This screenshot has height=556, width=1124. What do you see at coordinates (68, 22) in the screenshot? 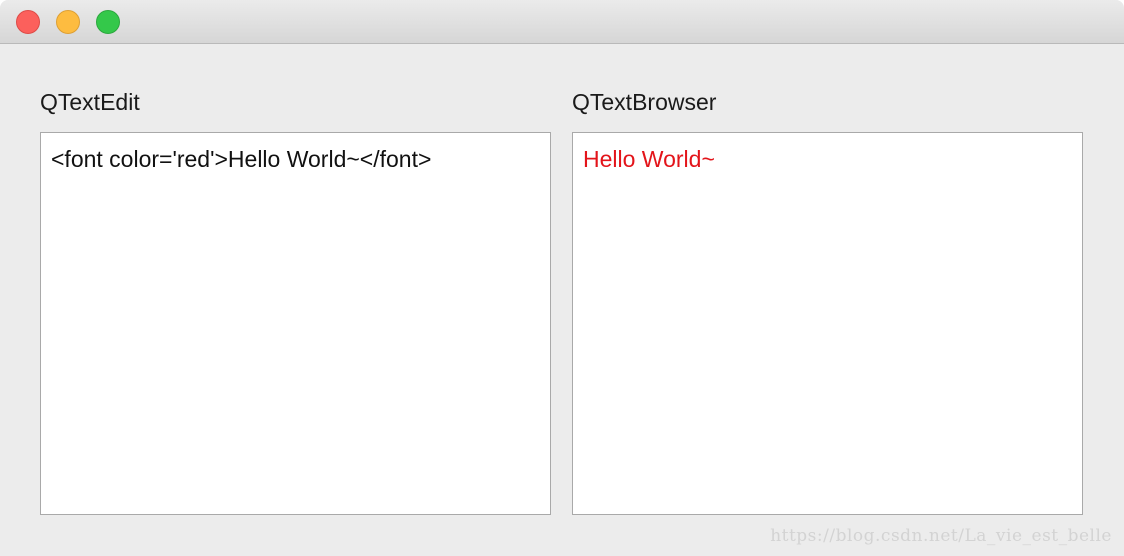
I see `minimize-icon` at bounding box center [68, 22].